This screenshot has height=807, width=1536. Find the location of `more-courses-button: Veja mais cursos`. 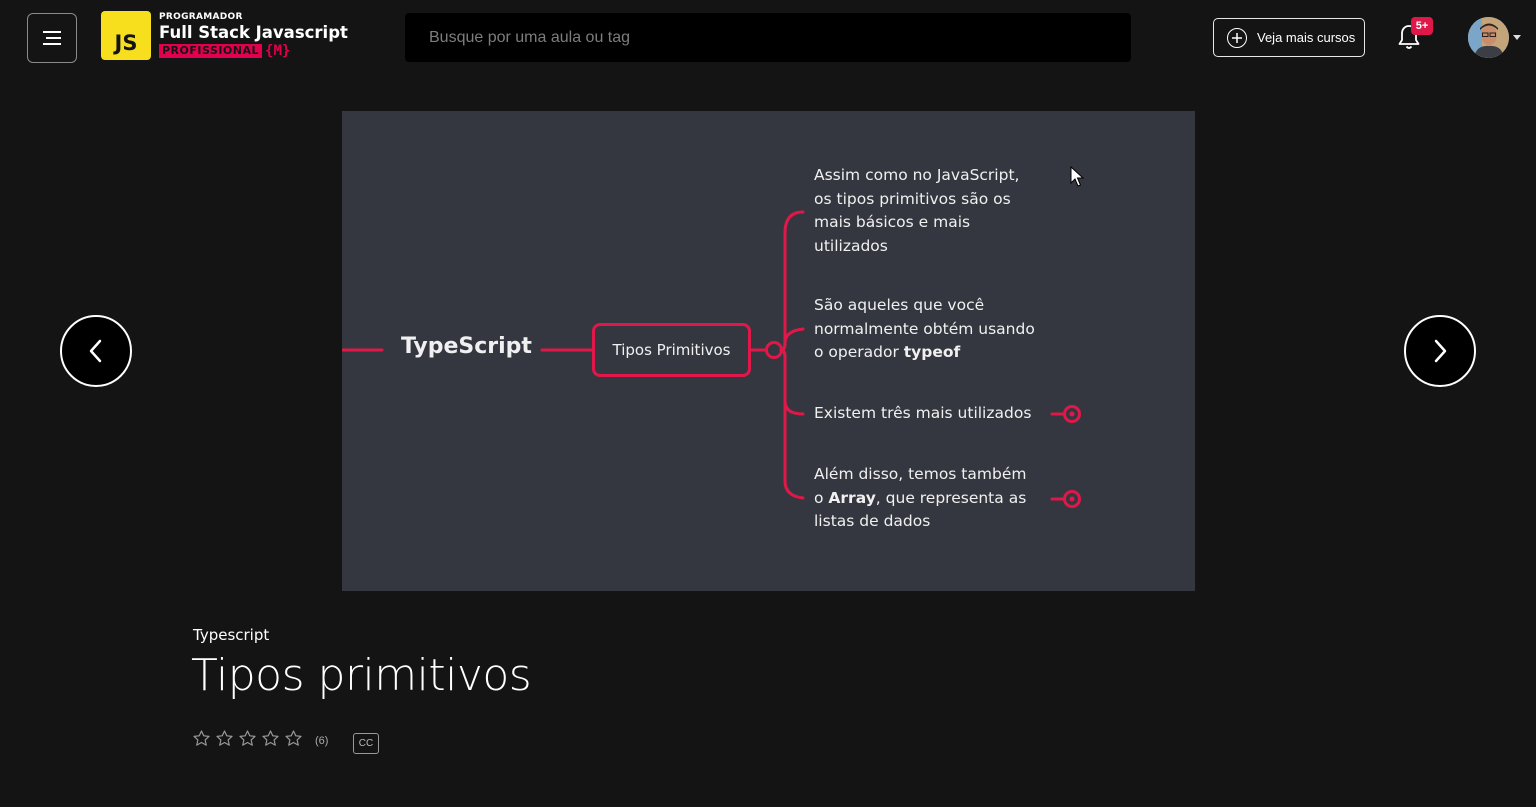

more-courses-button: Veja mais cursos is located at coordinates (1289, 37).